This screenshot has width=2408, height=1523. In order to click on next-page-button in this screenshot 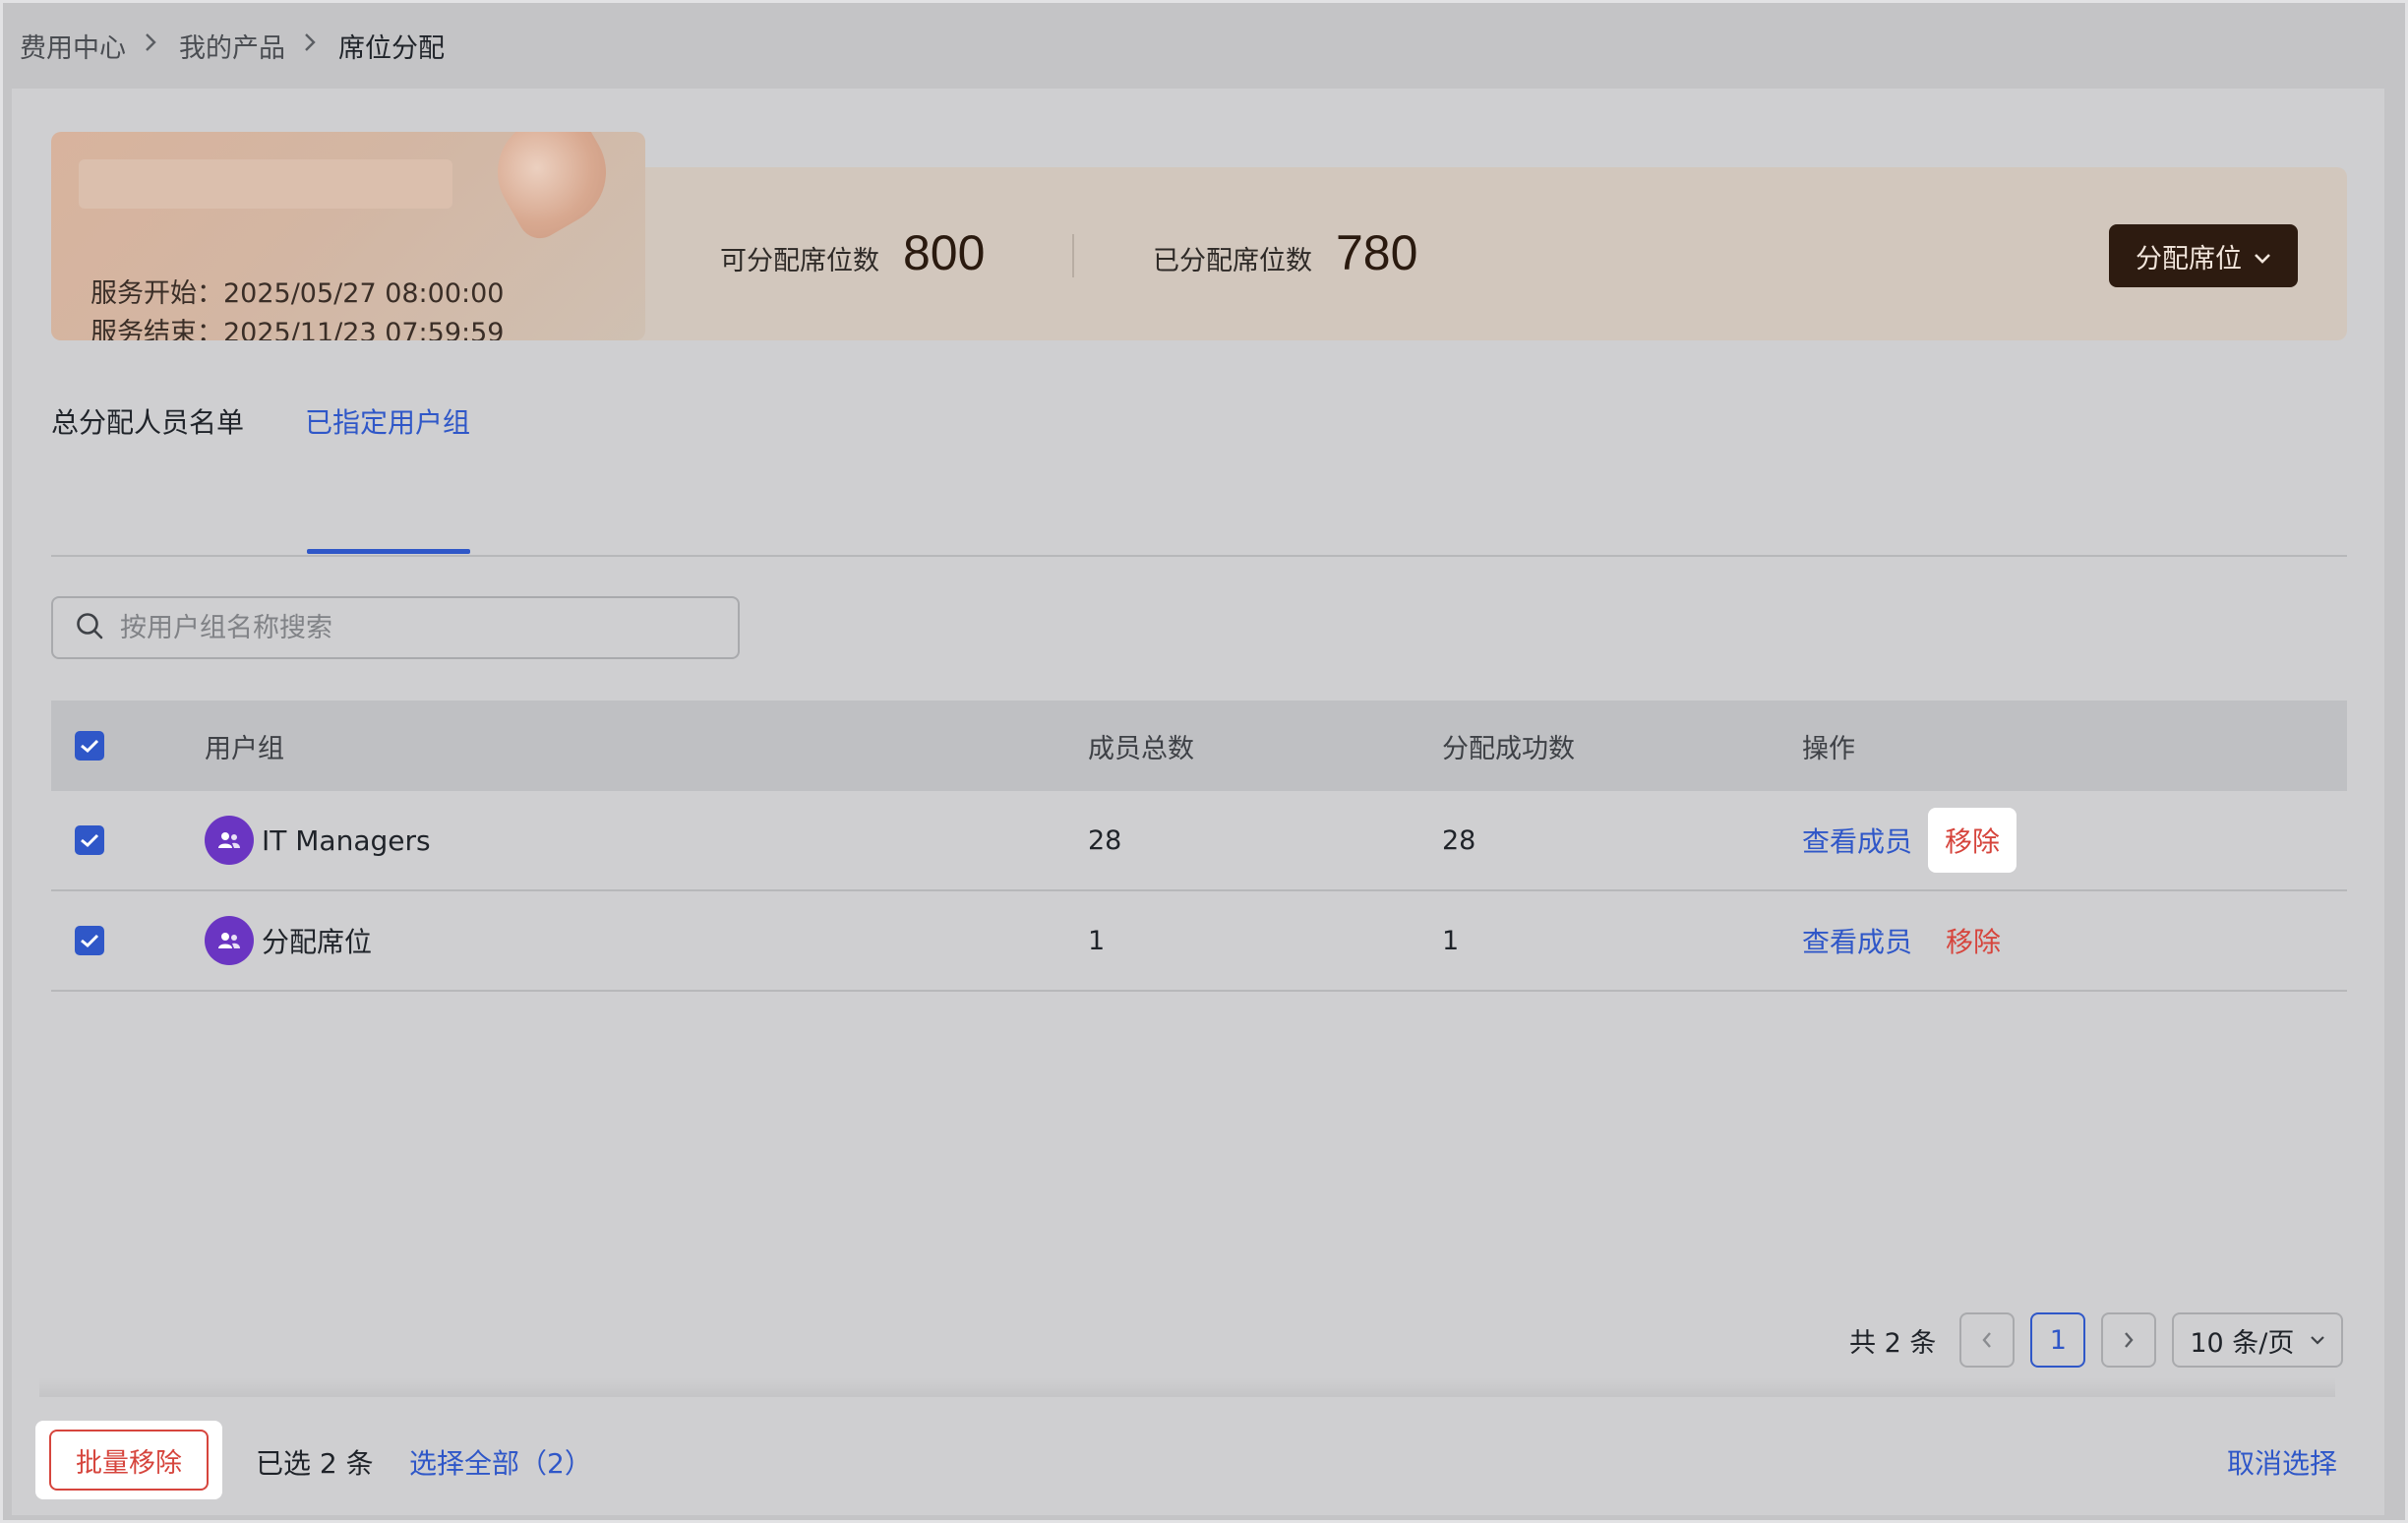, I will do `click(2129, 1340)`.